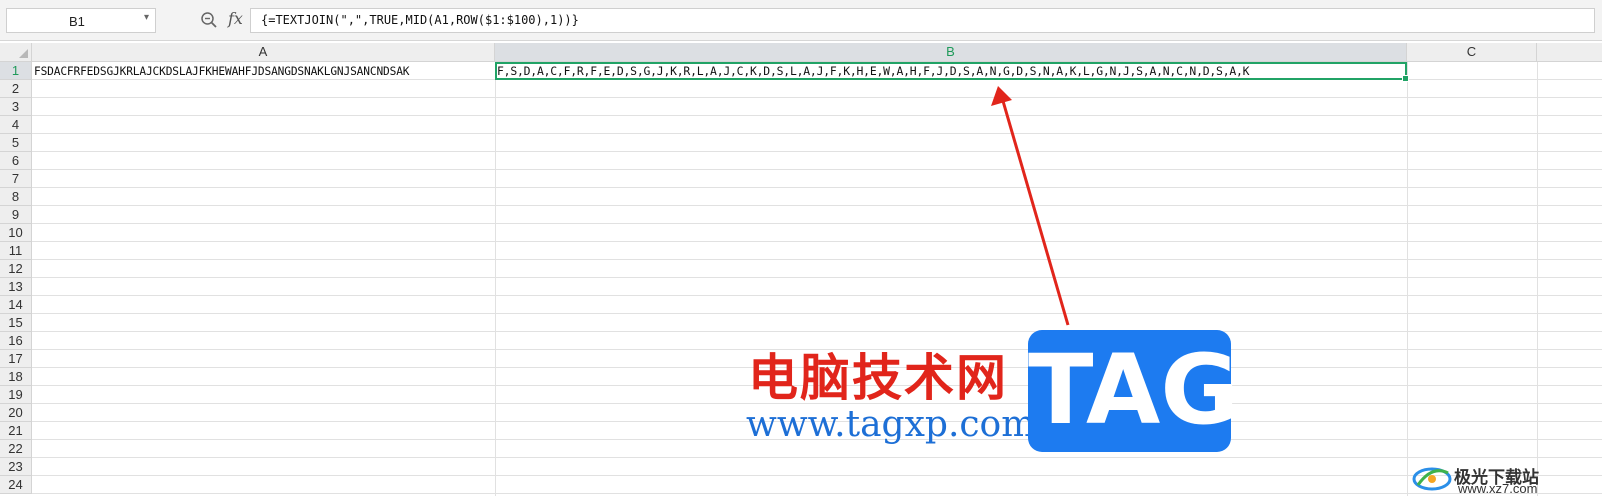 The image size is (1602, 496). I want to click on select-all-icon, so click(23, 53).